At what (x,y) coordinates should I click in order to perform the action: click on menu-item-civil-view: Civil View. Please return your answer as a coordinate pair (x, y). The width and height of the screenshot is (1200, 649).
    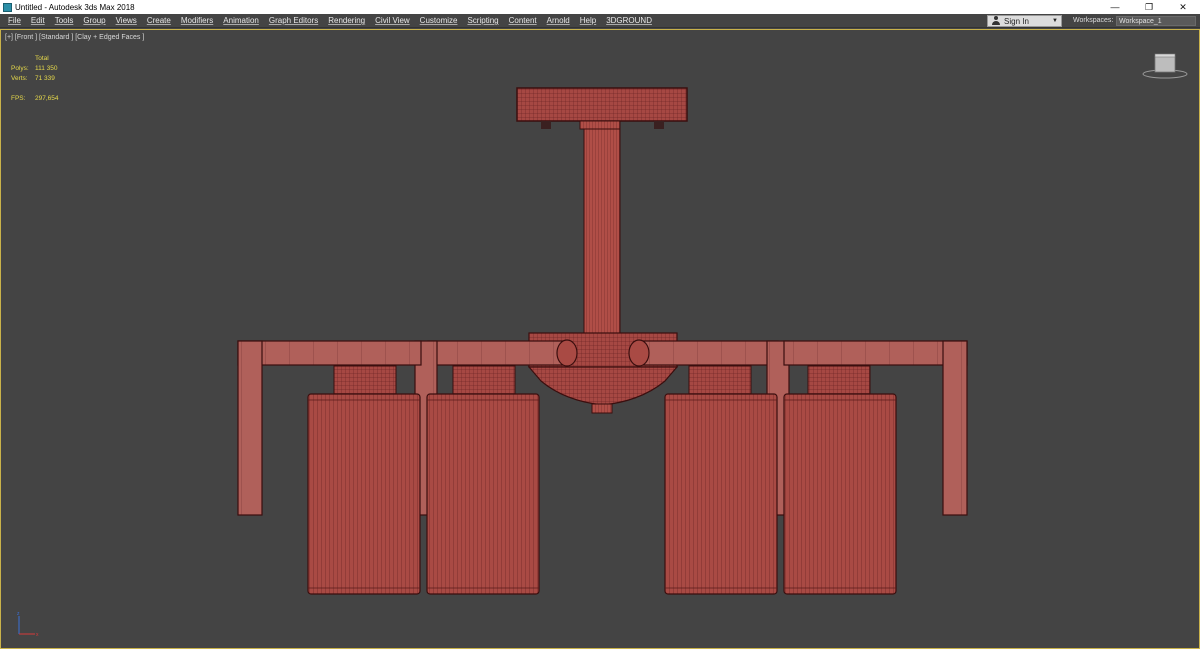
    Looking at the image, I should click on (392, 20).